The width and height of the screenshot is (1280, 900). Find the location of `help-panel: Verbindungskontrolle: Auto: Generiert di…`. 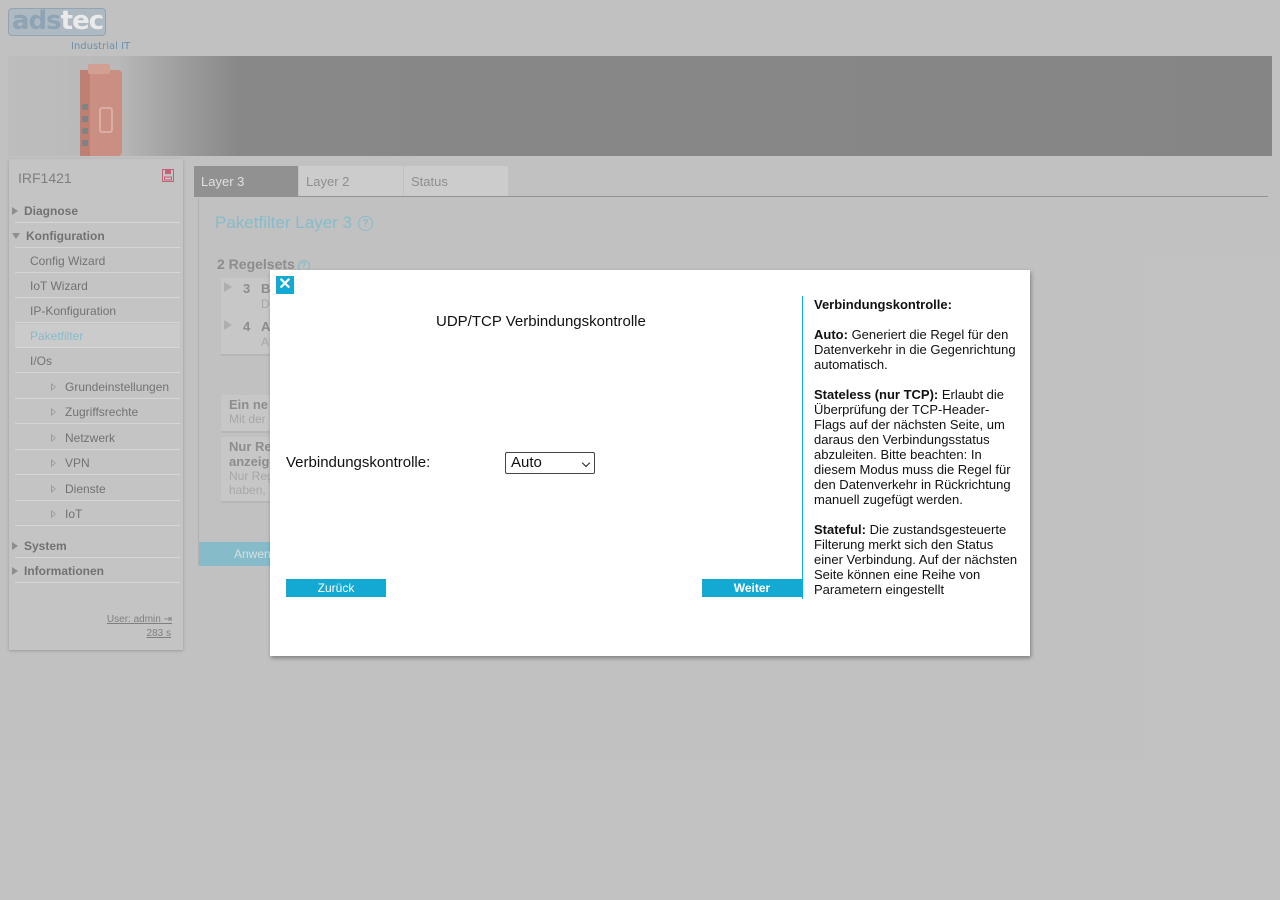

help-panel: Verbindungskontrolle: Auto: Generiert di… is located at coordinates (916, 454).